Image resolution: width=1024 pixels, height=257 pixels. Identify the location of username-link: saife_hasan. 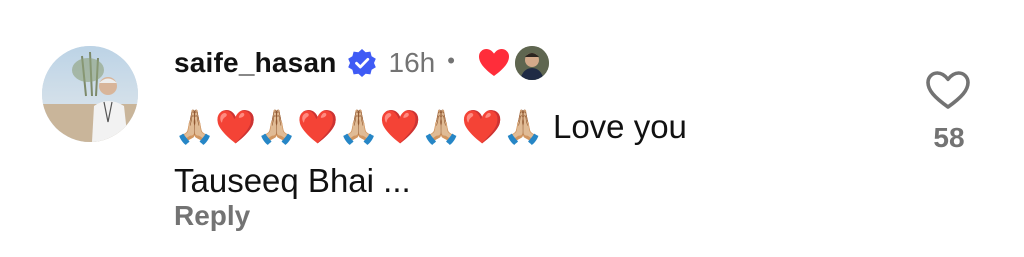
(255, 63).